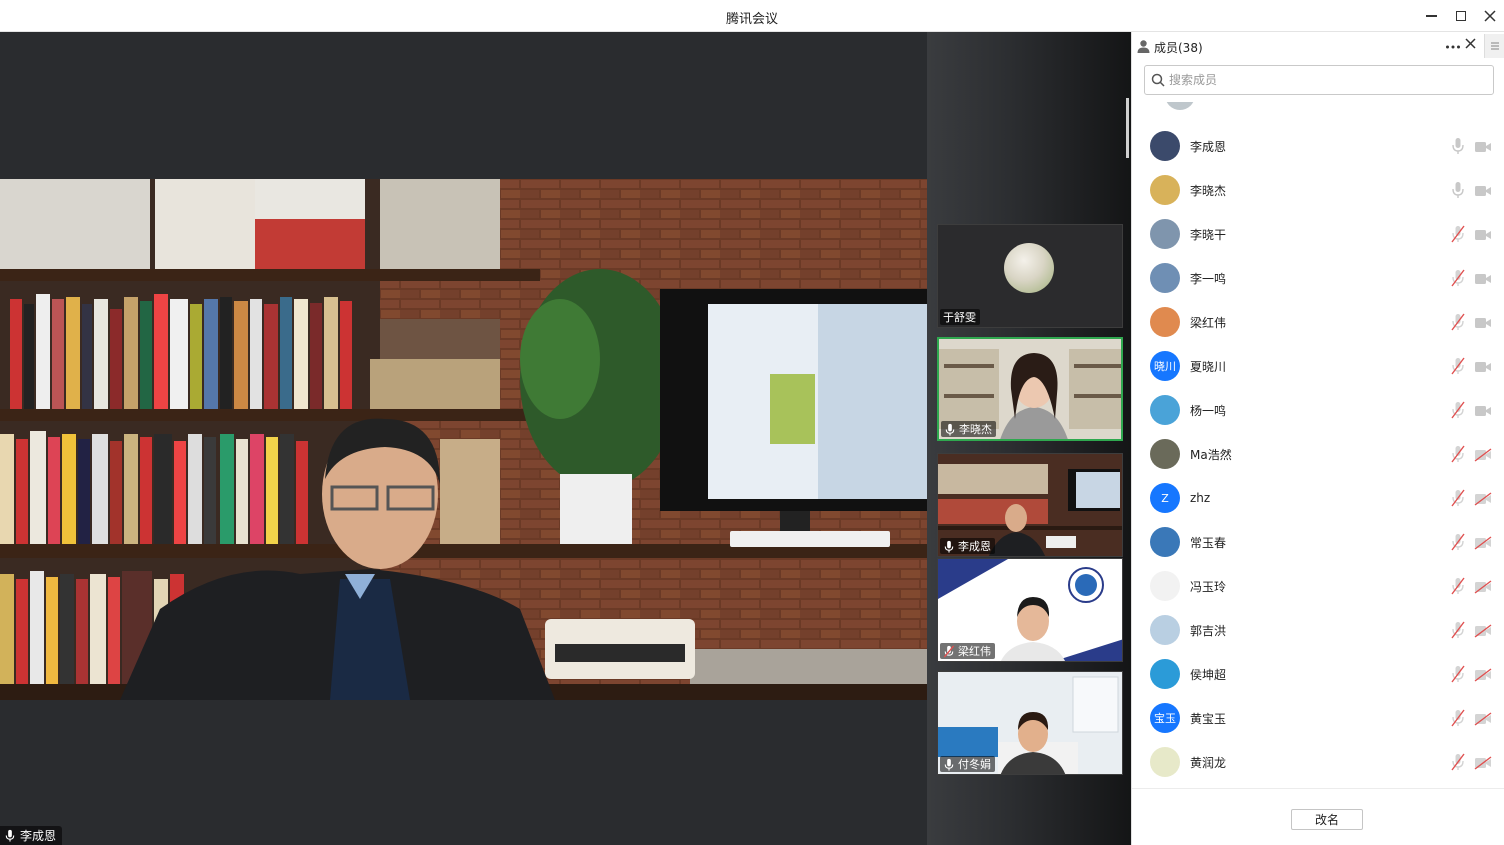 The image size is (1504, 845). I want to click on list-item: 梁红伟, so click(1318, 322).